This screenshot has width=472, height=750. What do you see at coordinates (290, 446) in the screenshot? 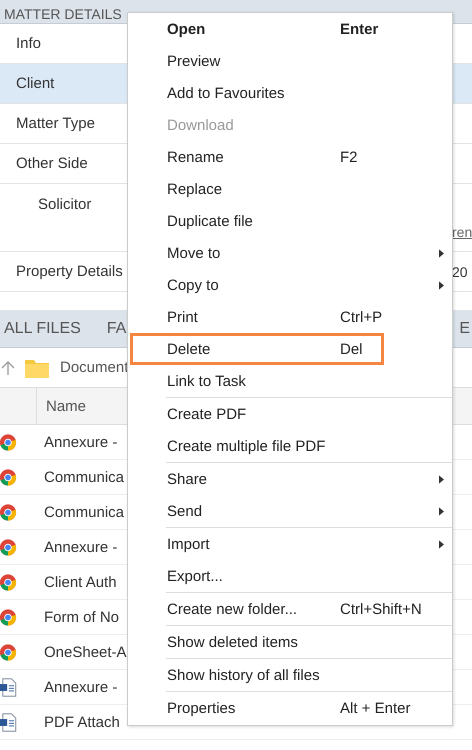
I see `menu-item: Create multiple file PDF` at bounding box center [290, 446].